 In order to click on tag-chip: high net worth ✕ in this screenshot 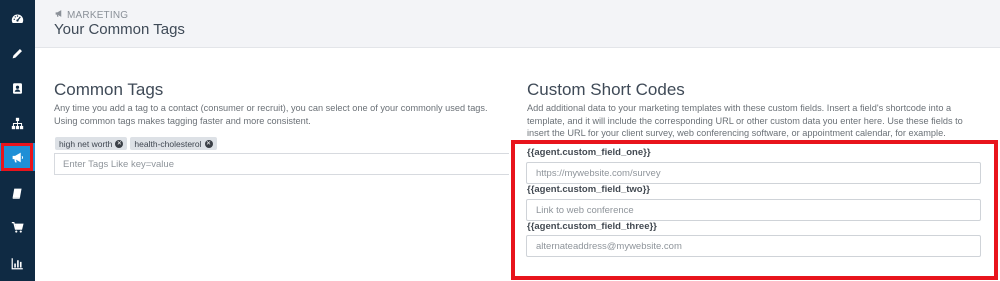, I will do `click(91, 143)`.